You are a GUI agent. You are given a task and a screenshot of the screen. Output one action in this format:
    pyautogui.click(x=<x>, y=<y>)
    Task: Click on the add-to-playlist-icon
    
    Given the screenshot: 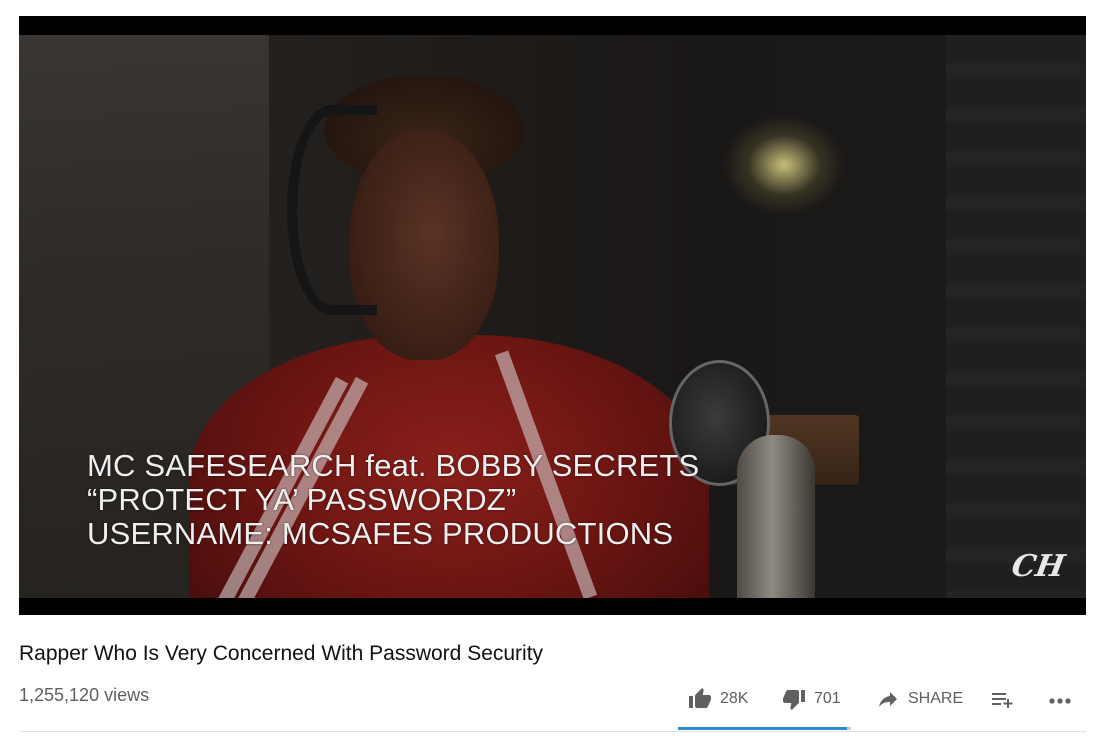 What is the action you would take?
    pyautogui.click(x=1003, y=699)
    